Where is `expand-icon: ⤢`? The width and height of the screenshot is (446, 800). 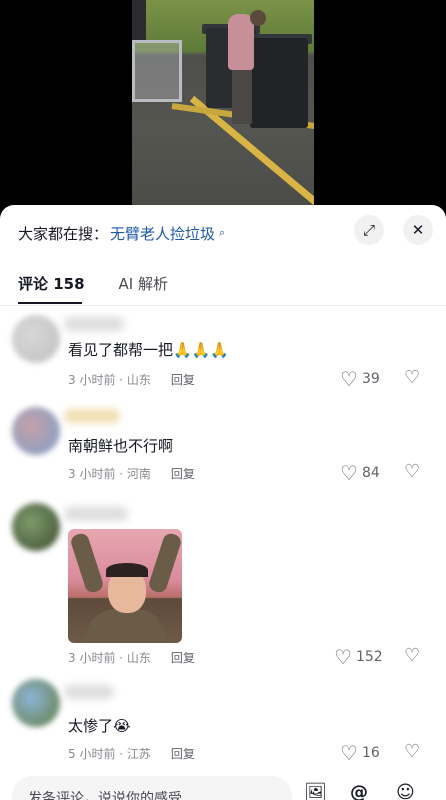
expand-icon: ⤢ is located at coordinates (368, 230).